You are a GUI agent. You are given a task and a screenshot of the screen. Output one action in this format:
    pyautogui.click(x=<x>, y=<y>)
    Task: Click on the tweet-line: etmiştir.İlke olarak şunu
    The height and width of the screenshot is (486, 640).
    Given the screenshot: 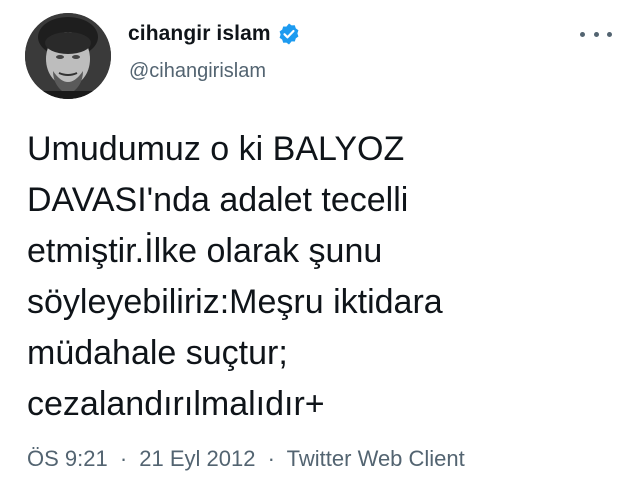 What is the action you would take?
    pyautogui.click(x=205, y=251)
    